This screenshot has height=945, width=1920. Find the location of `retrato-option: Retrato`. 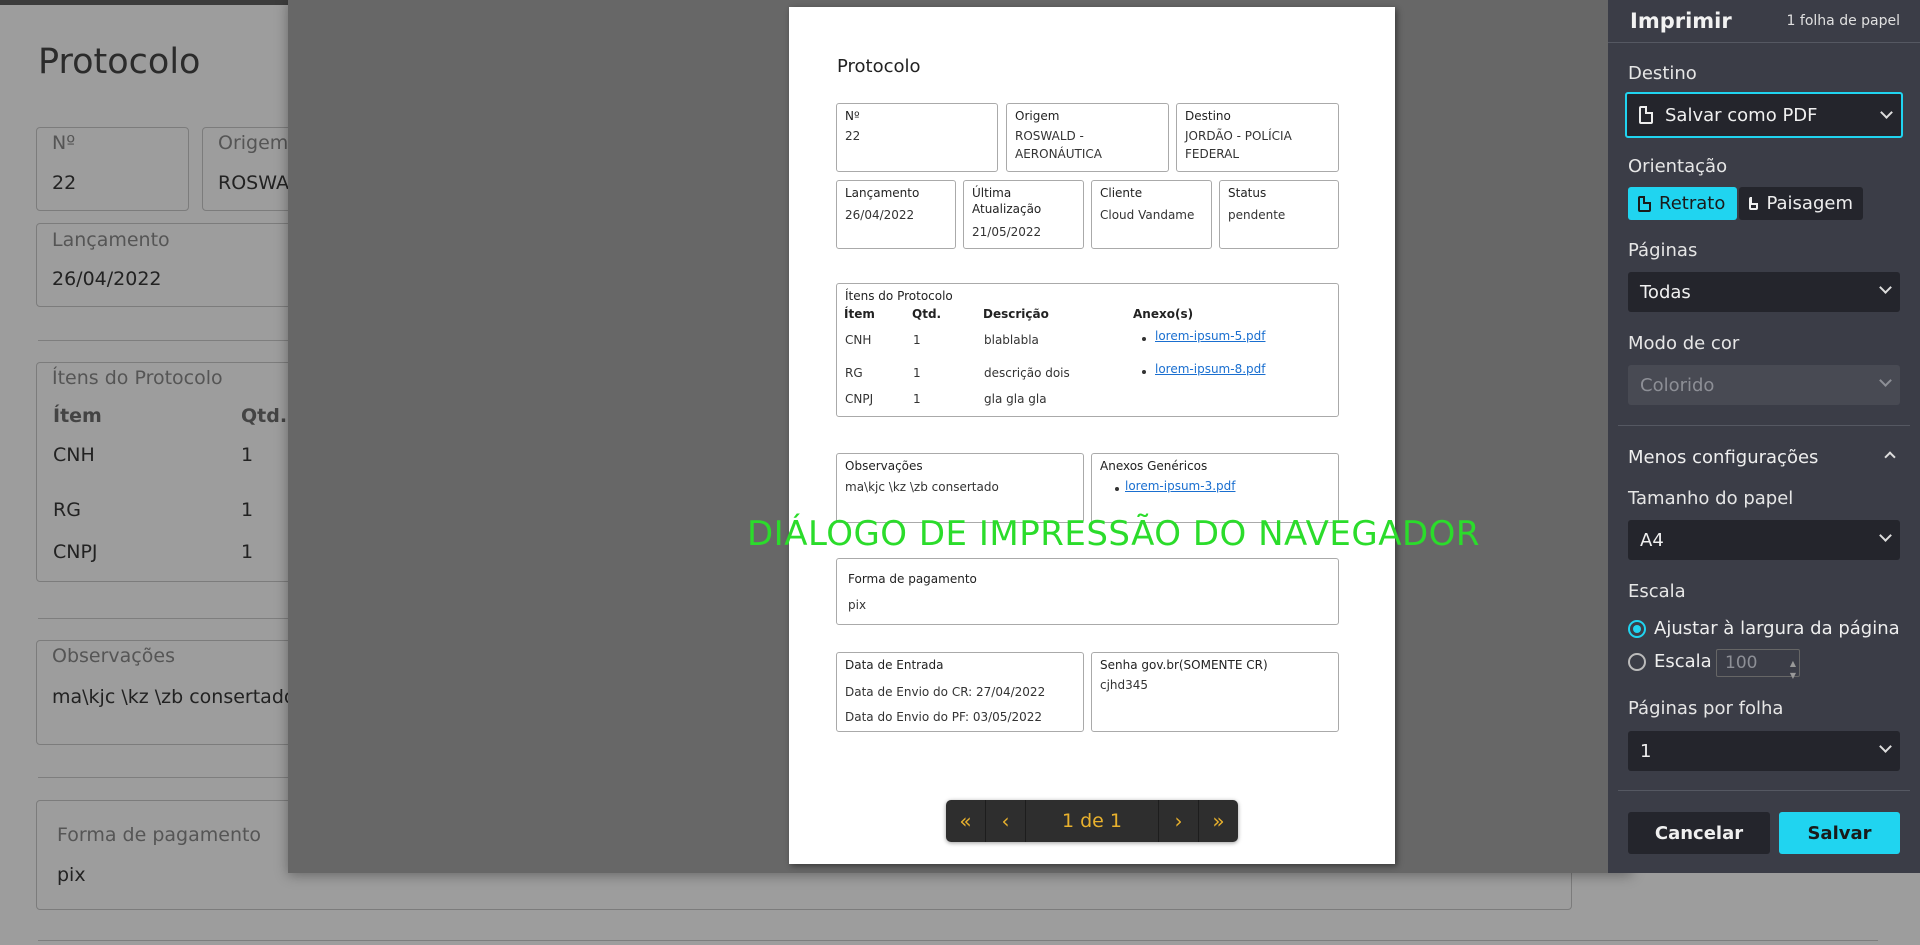

retrato-option: Retrato is located at coordinates (1682, 203).